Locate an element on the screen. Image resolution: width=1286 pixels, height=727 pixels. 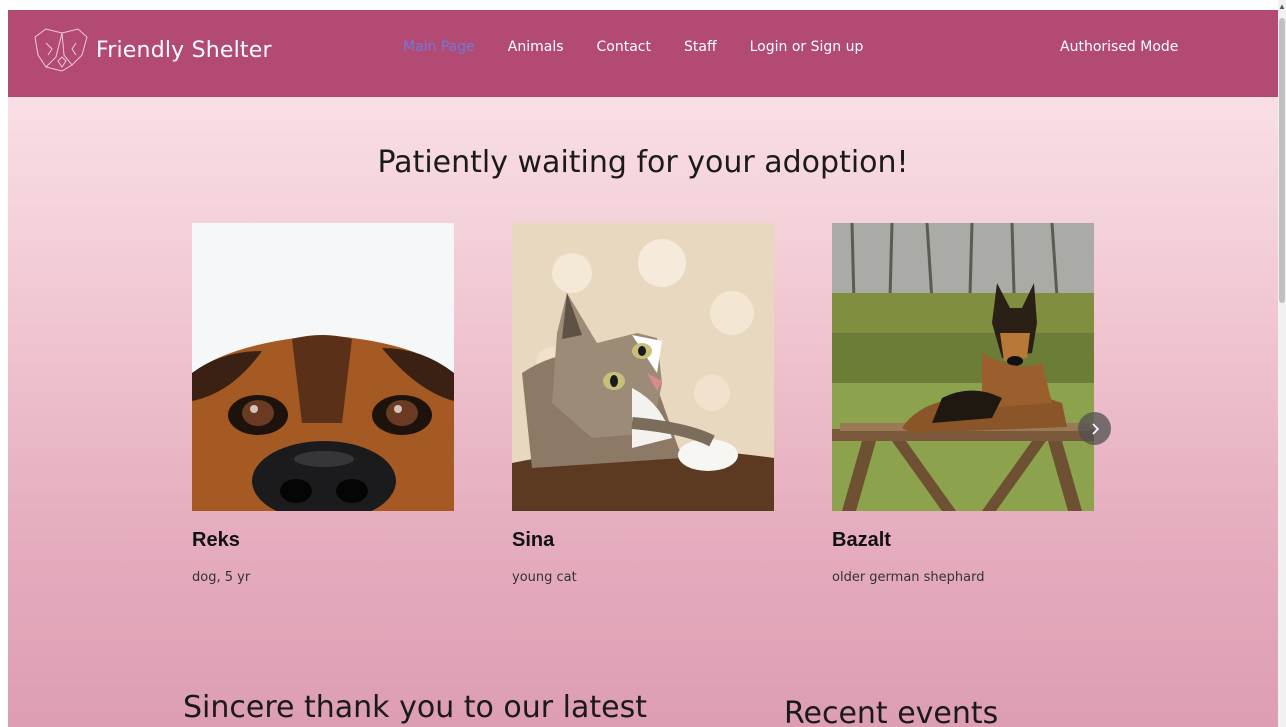
animal-name: Bazalt is located at coordinates (861, 540).